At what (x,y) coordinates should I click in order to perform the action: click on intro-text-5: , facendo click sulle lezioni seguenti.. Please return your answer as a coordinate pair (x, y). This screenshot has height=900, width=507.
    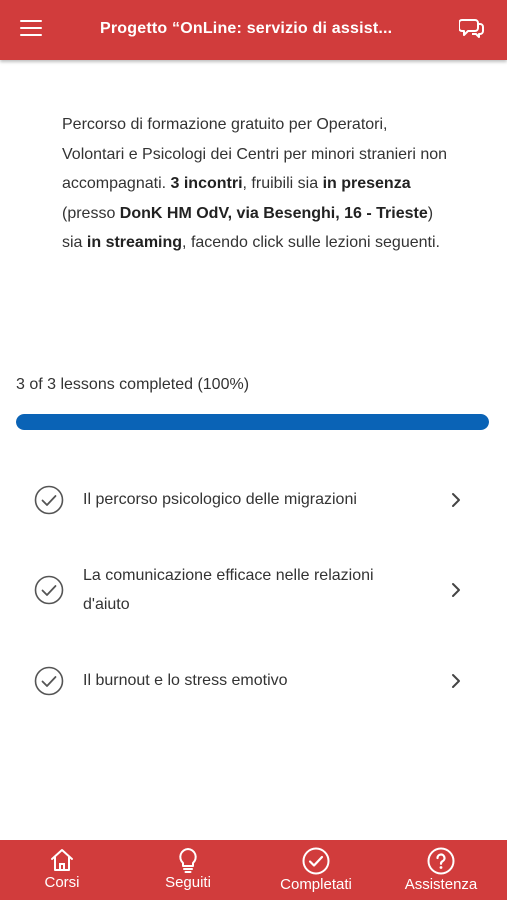
    Looking at the image, I should click on (311, 242).